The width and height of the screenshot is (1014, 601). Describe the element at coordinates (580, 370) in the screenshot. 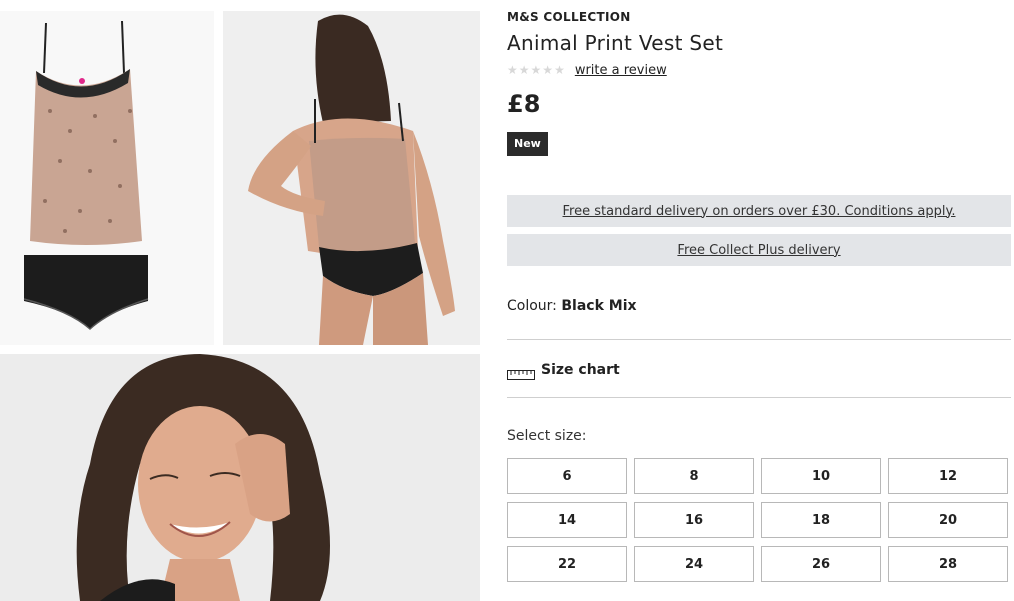

I see `size-chart-label: Size chart` at that location.